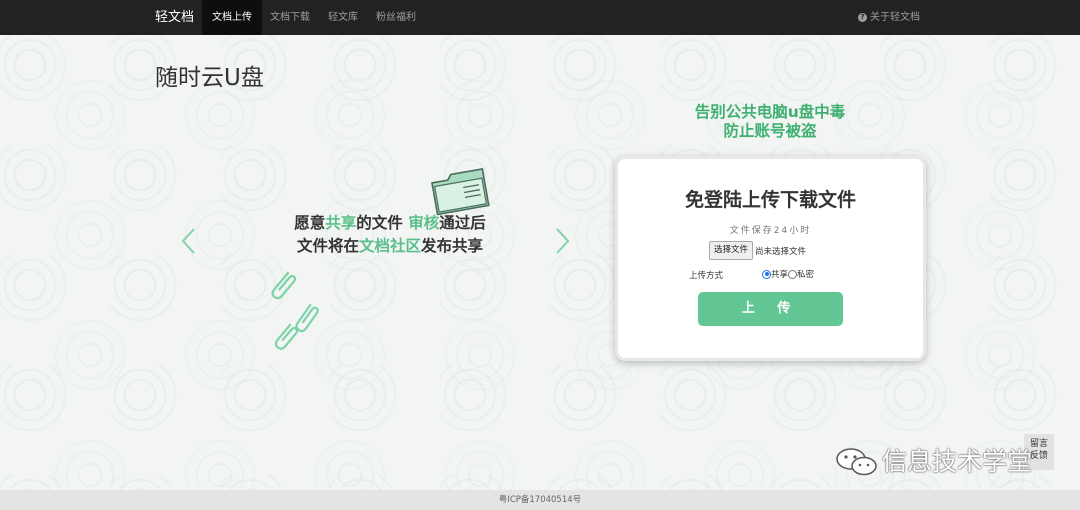  What do you see at coordinates (563, 241) in the screenshot?
I see `carousel-next-arrow-icon` at bounding box center [563, 241].